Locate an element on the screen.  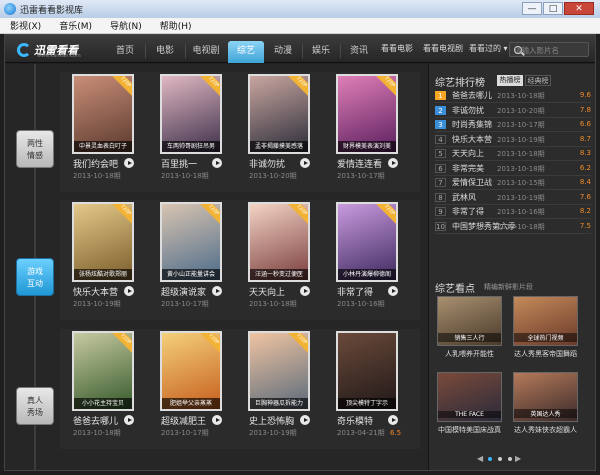
show-title: 奇乐模特 is located at coordinates (355, 420).